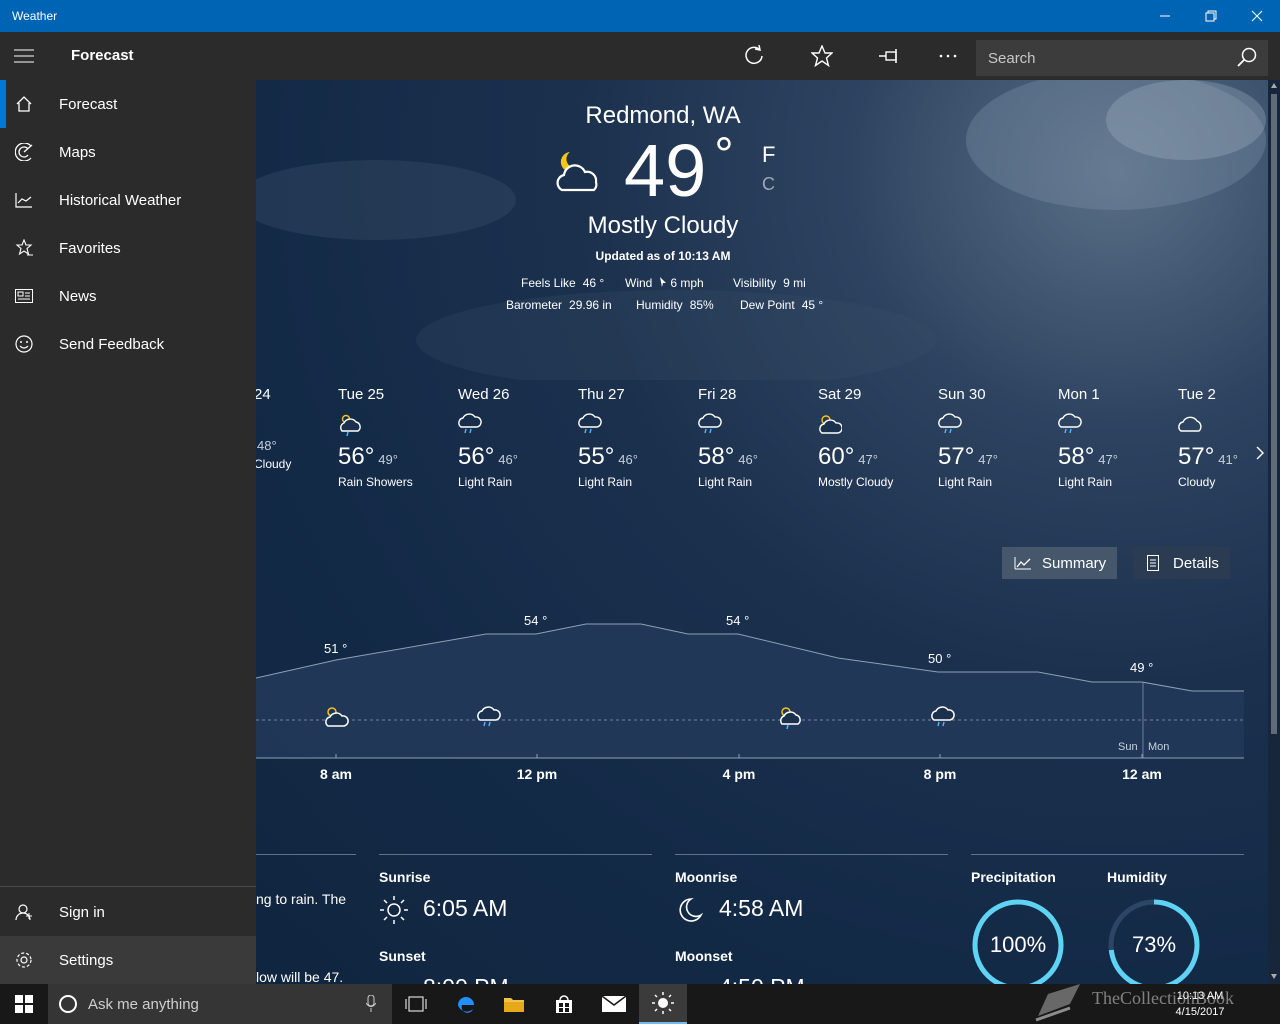 The width and height of the screenshot is (1280, 1024). What do you see at coordinates (128, 960) in the screenshot?
I see `sidebar-item-settings: Settings` at bounding box center [128, 960].